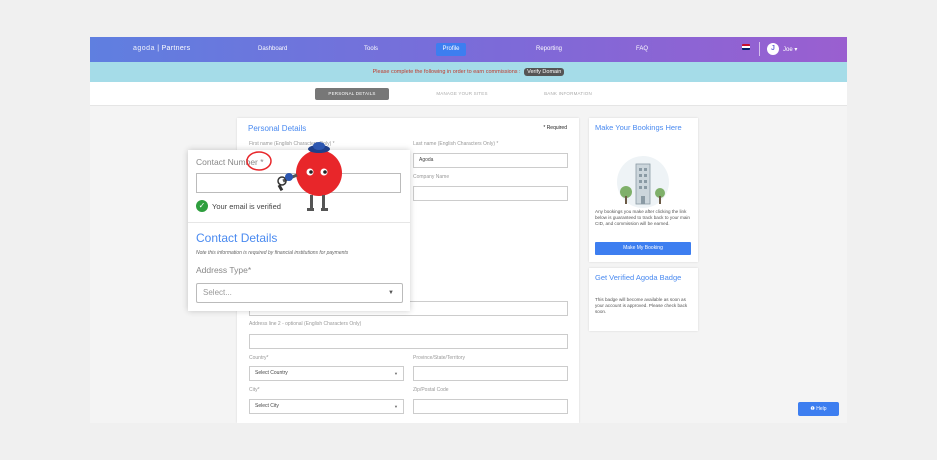 Image resolution: width=937 pixels, height=460 pixels. I want to click on email-verified-text: Your email is verified, so click(246, 206).